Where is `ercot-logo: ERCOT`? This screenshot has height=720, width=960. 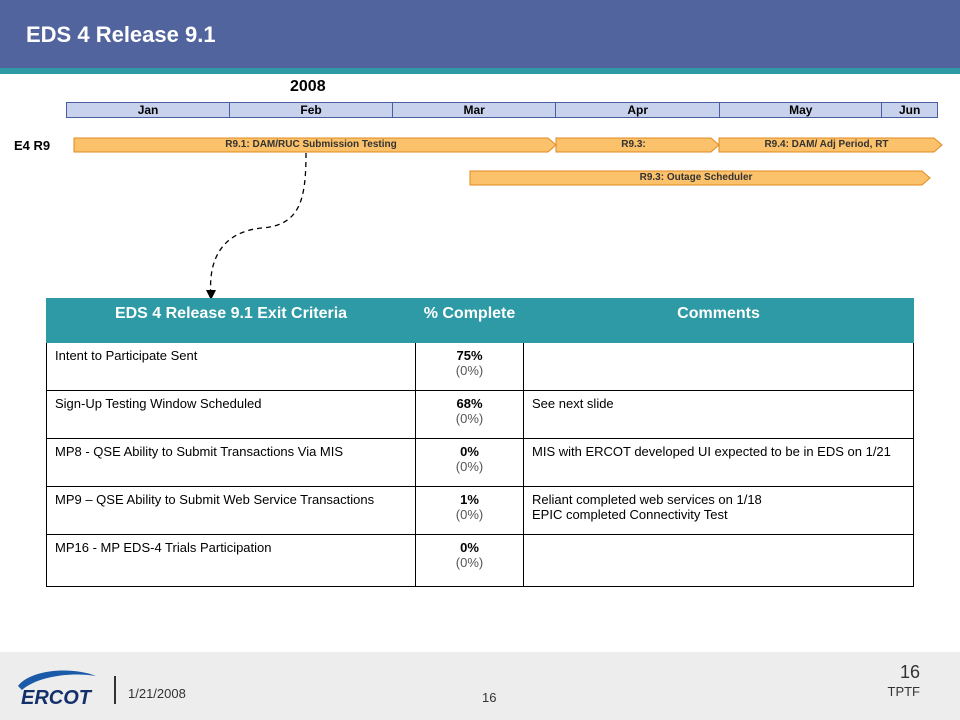 ercot-logo: ERCOT is located at coordinates (57, 689).